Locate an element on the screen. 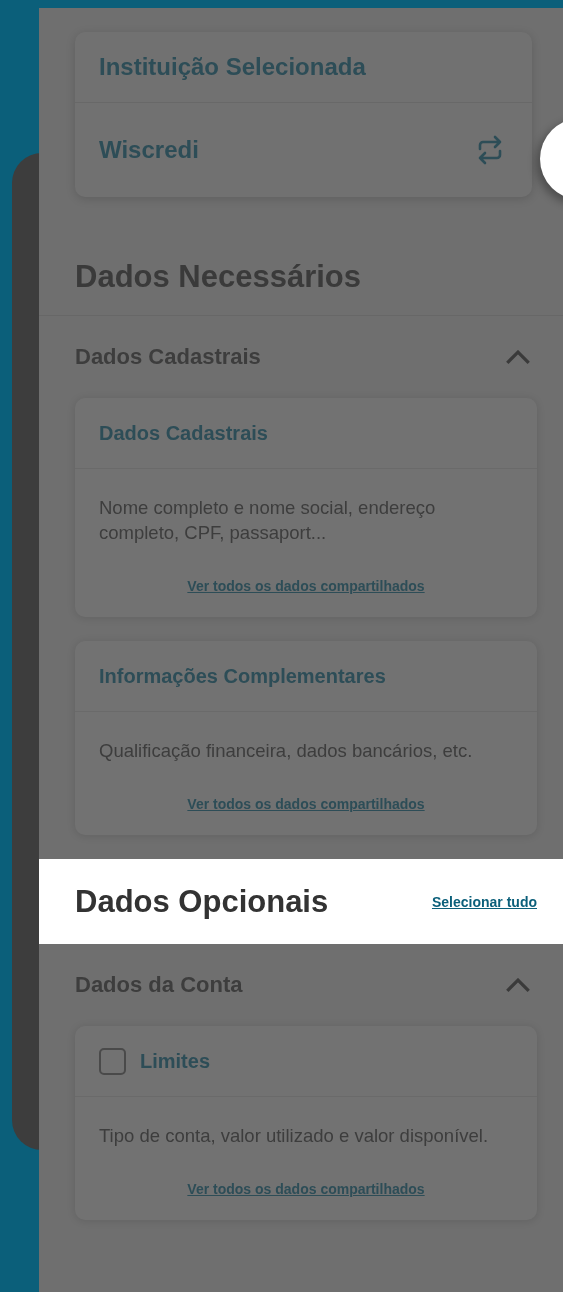 The height and width of the screenshot is (1292, 563). card-title: Informações Complementares is located at coordinates (242, 676).